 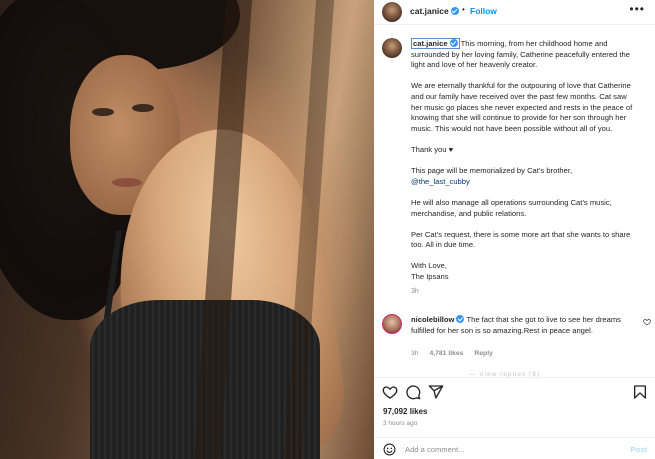 I want to click on heart-icon, so click(x=390, y=392).